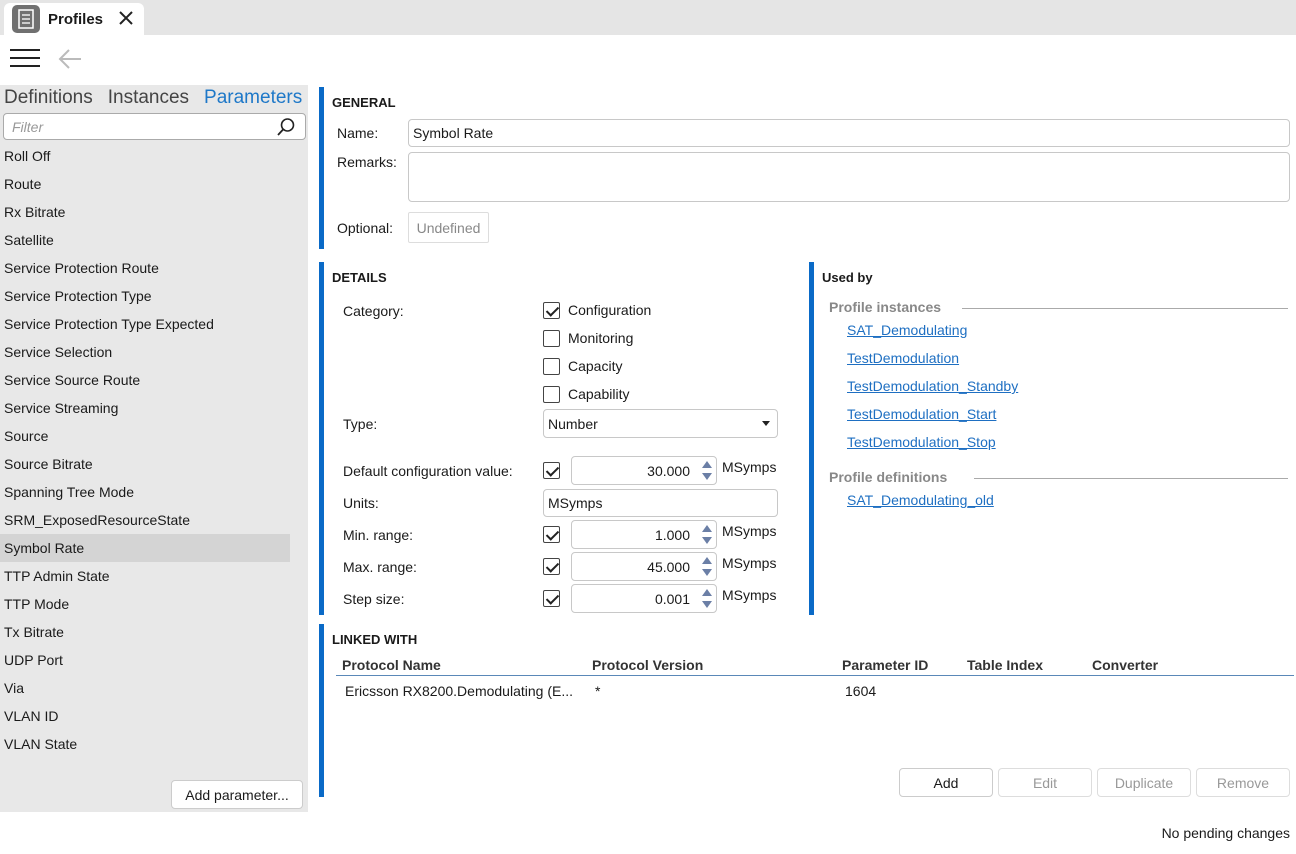 The height and width of the screenshot is (854, 1296). I want to click on max-range-stepper: 45.000, so click(644, 566).